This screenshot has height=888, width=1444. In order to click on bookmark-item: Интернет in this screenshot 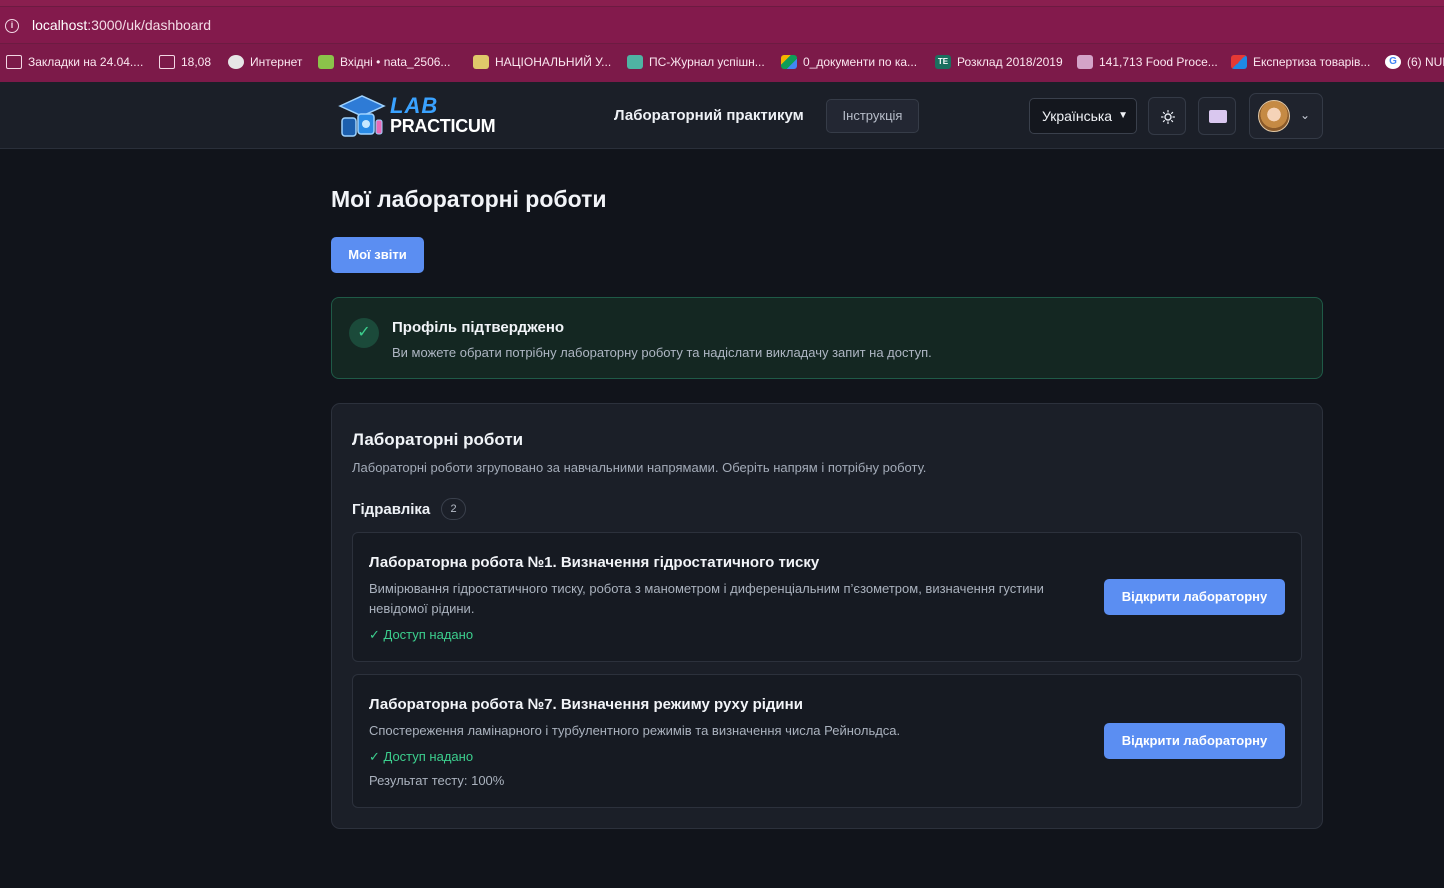, I will do `click(265, 62)`.